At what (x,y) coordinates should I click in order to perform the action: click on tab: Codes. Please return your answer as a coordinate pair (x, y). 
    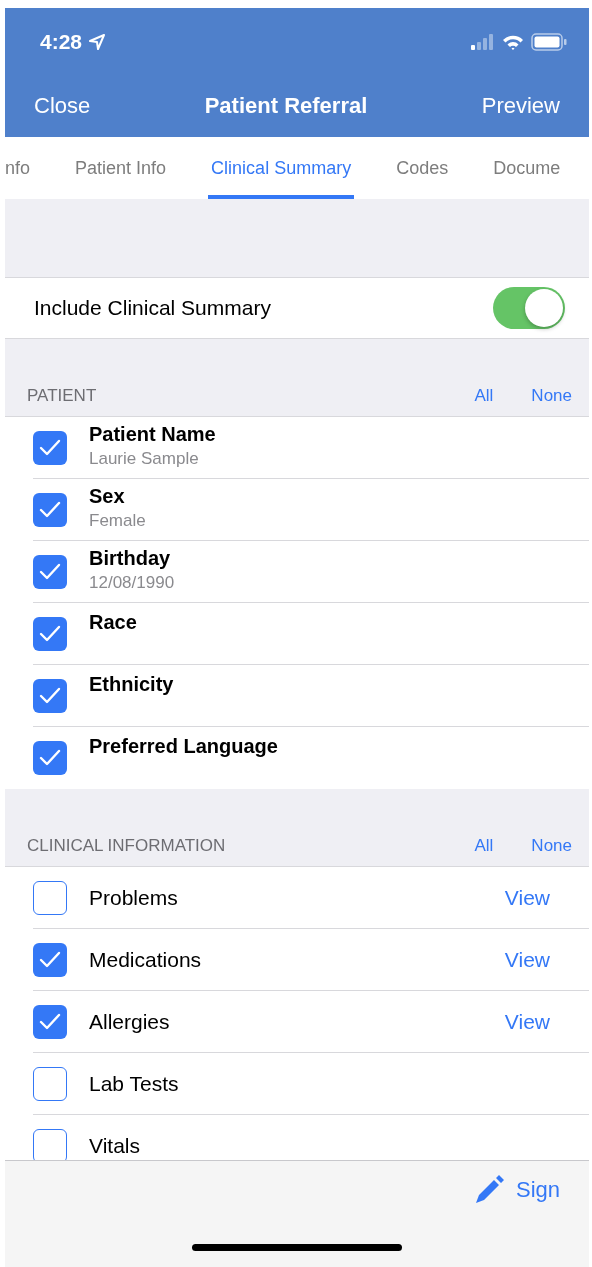
    Looking at the image, I should click on (422, 168).